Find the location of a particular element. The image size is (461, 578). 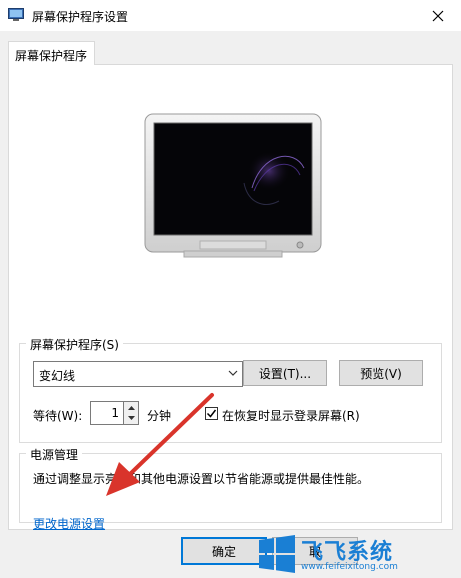

screensaver-group-label: 屏幕保护程序(S) is located at coordinates (74, 344).